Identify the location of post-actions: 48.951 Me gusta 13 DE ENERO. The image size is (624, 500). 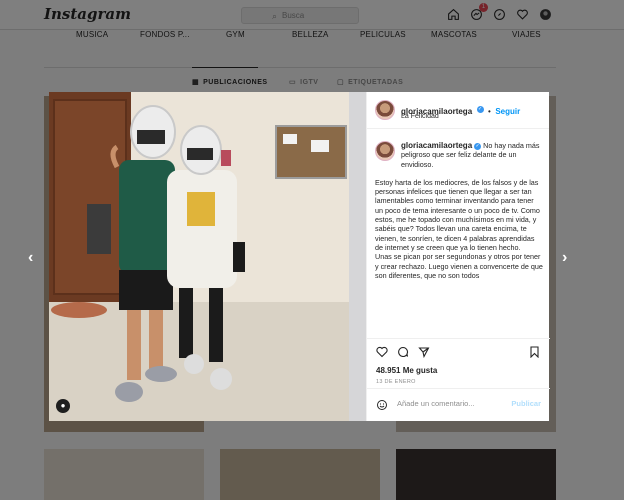
(458, 363).